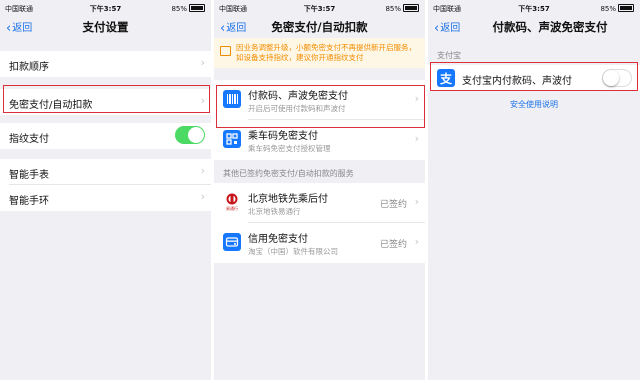 The image size is (640, 380). What do you see at coordinates (196, 135) in the screenshot?
I see `toggle-knob` at bounding box center [196, 135].